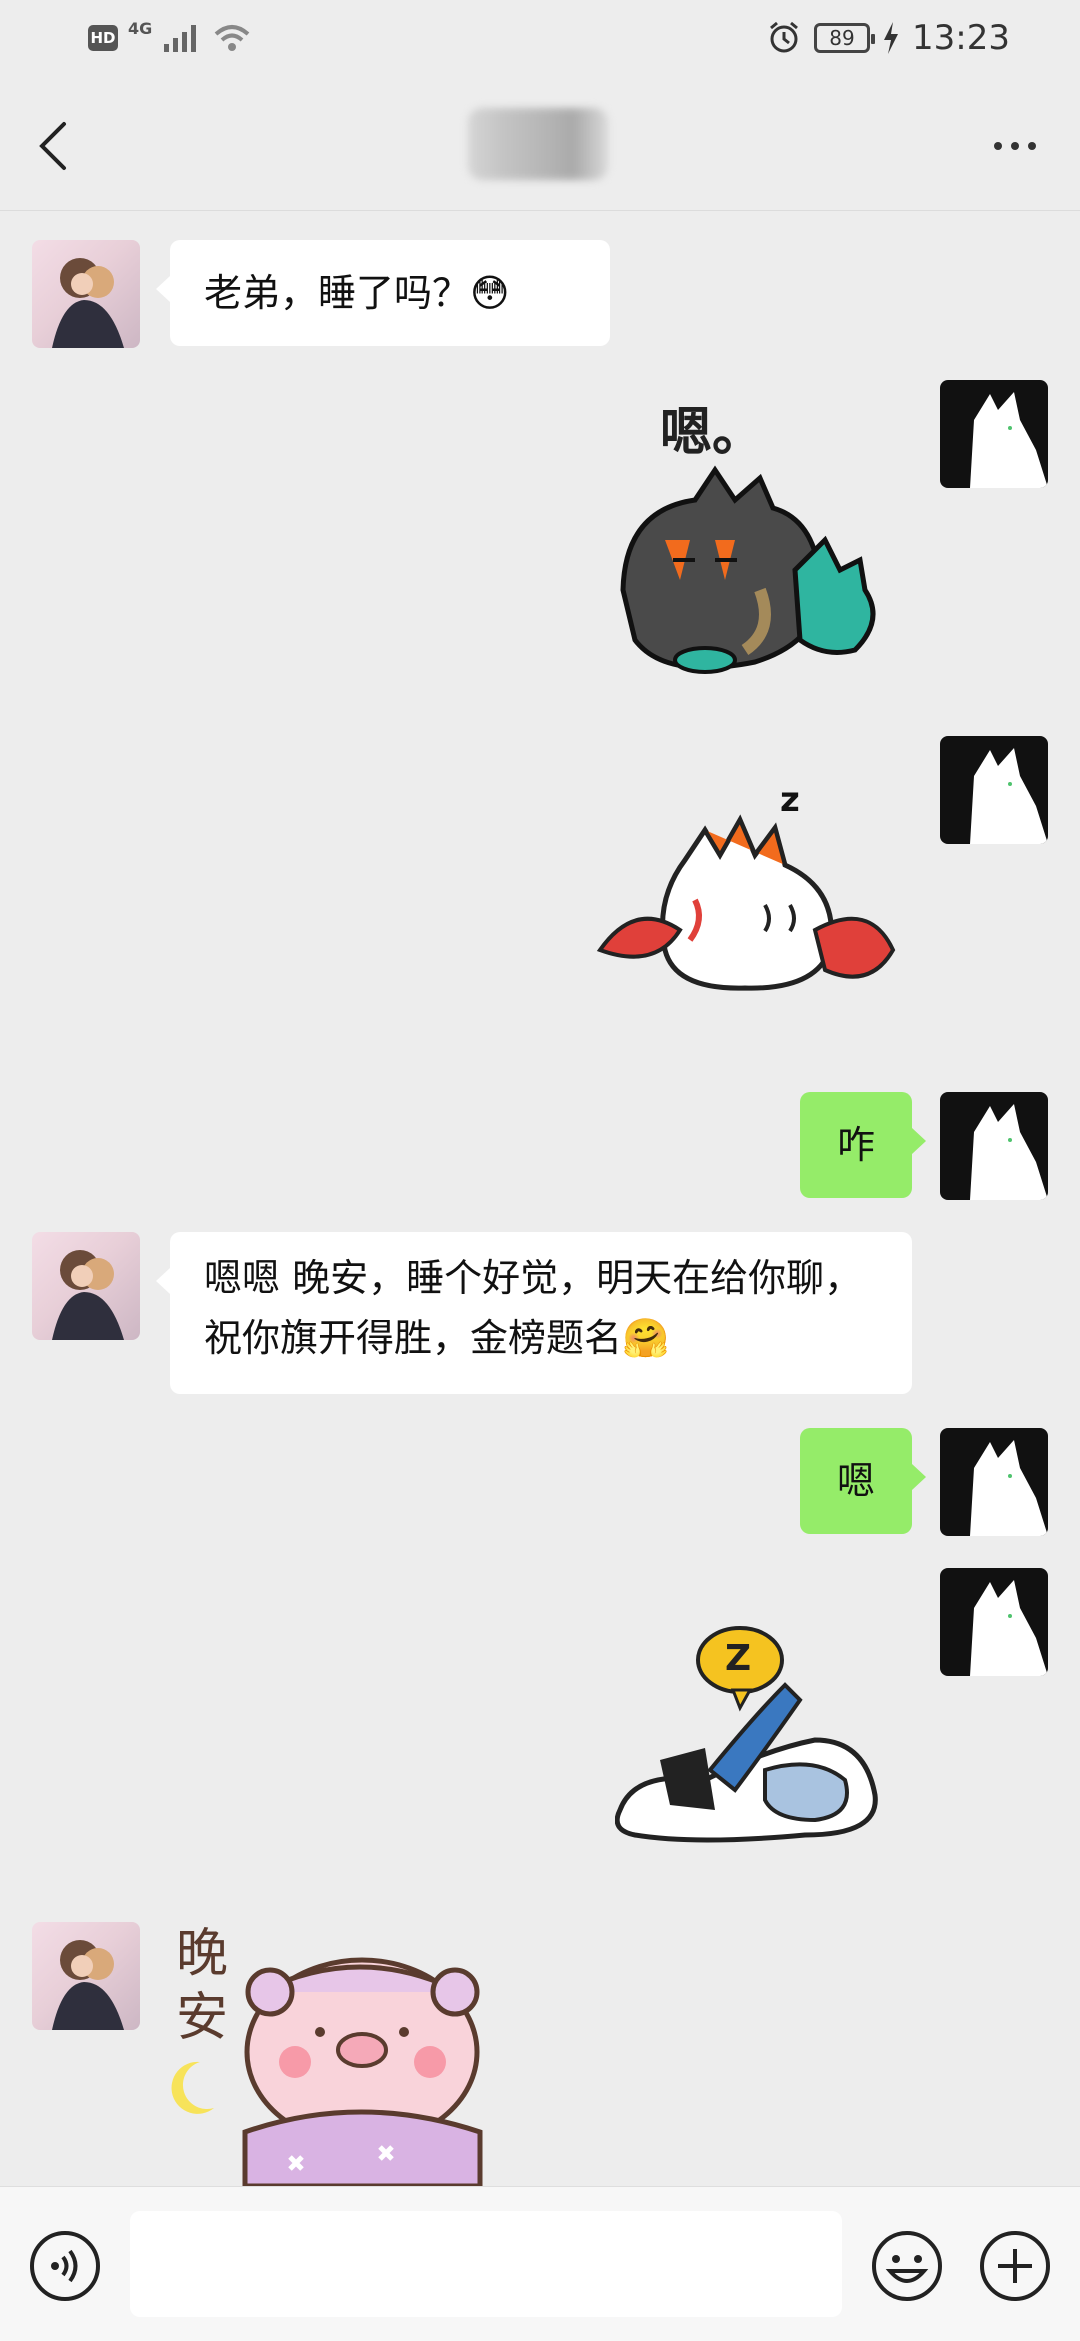  Describe the element at coordinates (140, 28) in the screenshot. I see `network-label: 4G` at that location.